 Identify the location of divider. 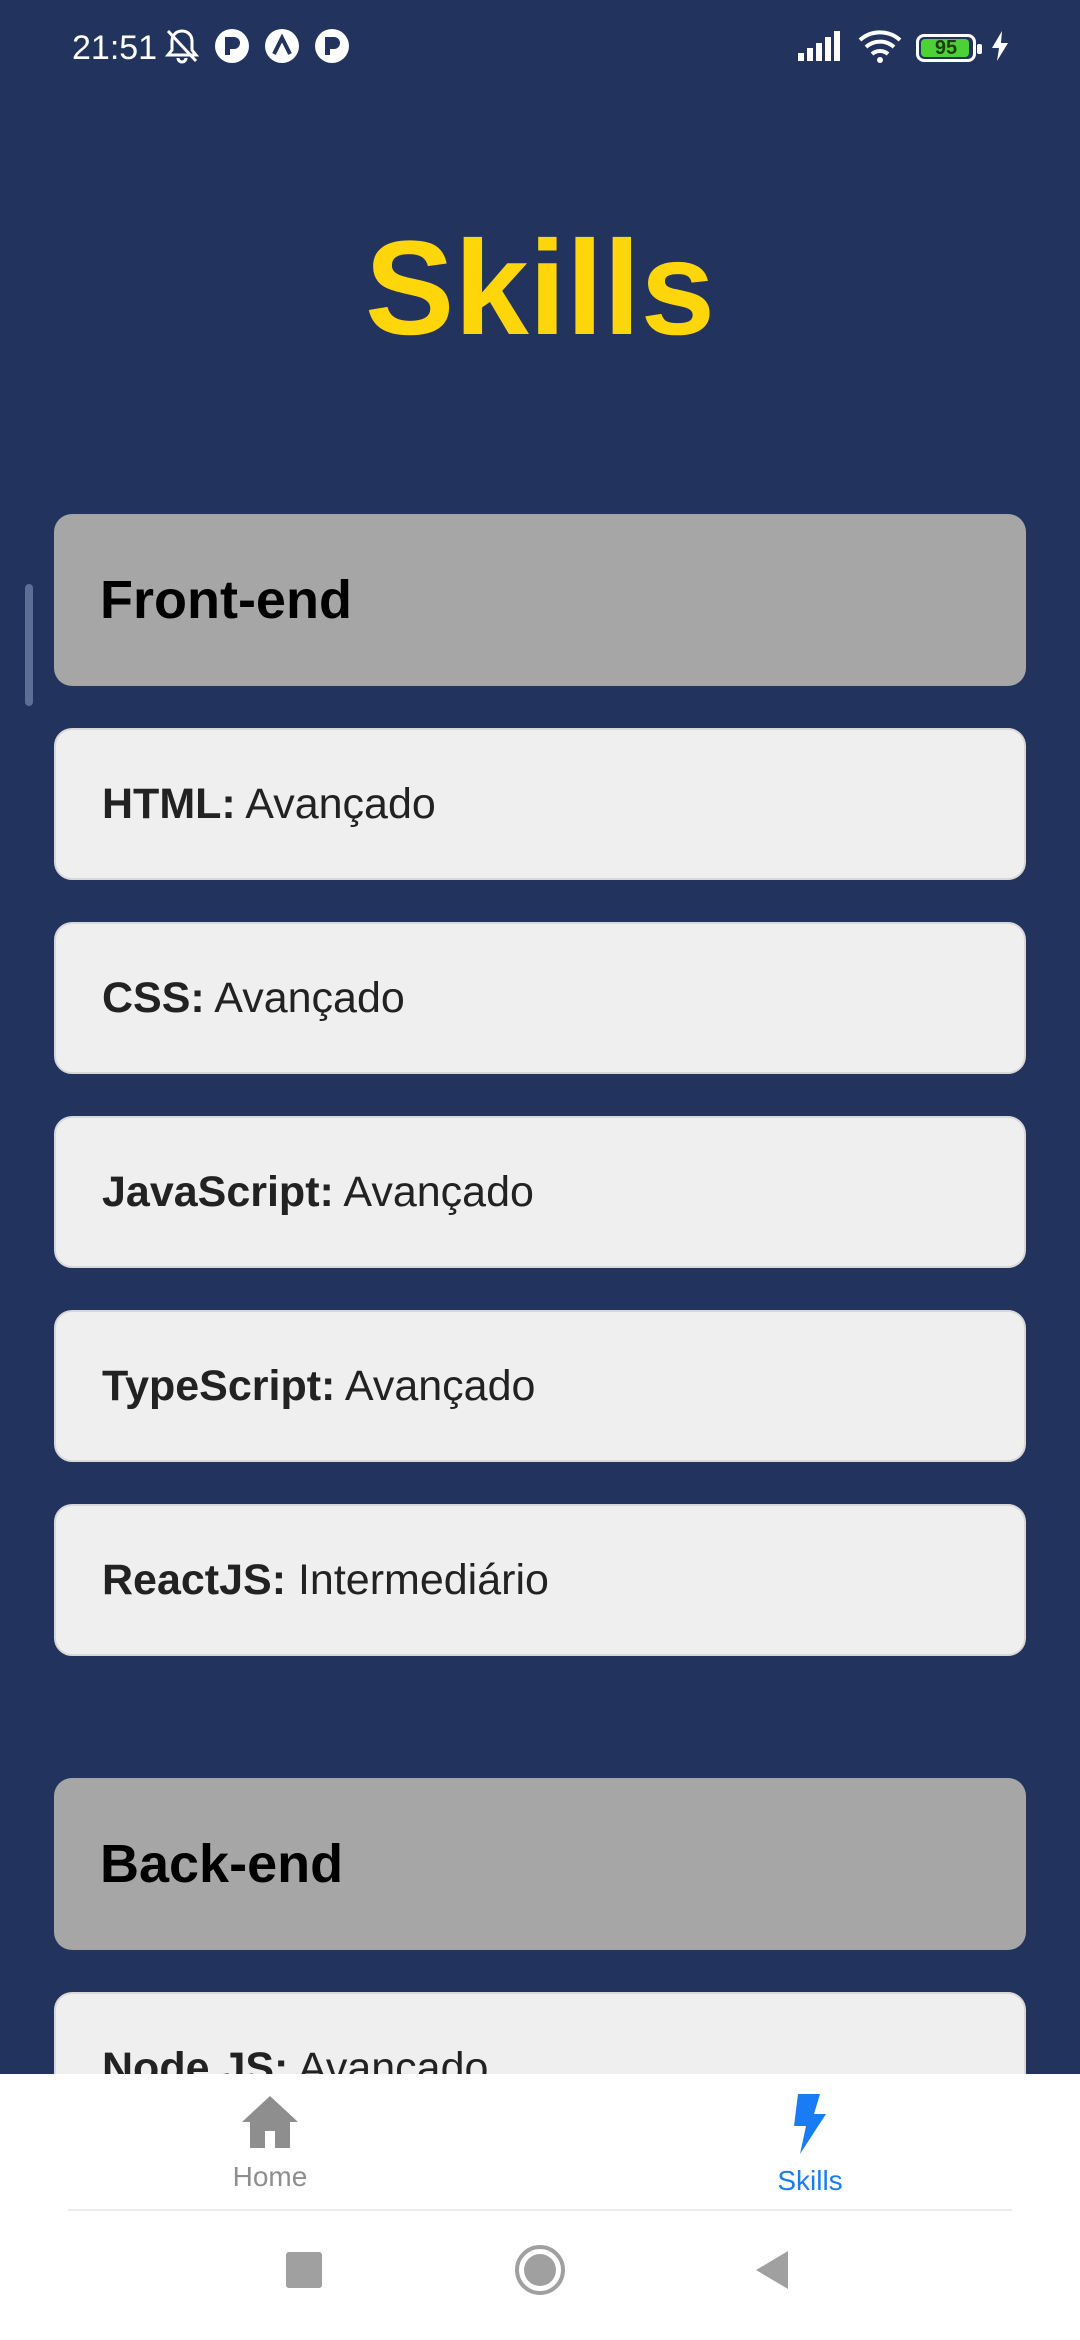
(540, 2210).